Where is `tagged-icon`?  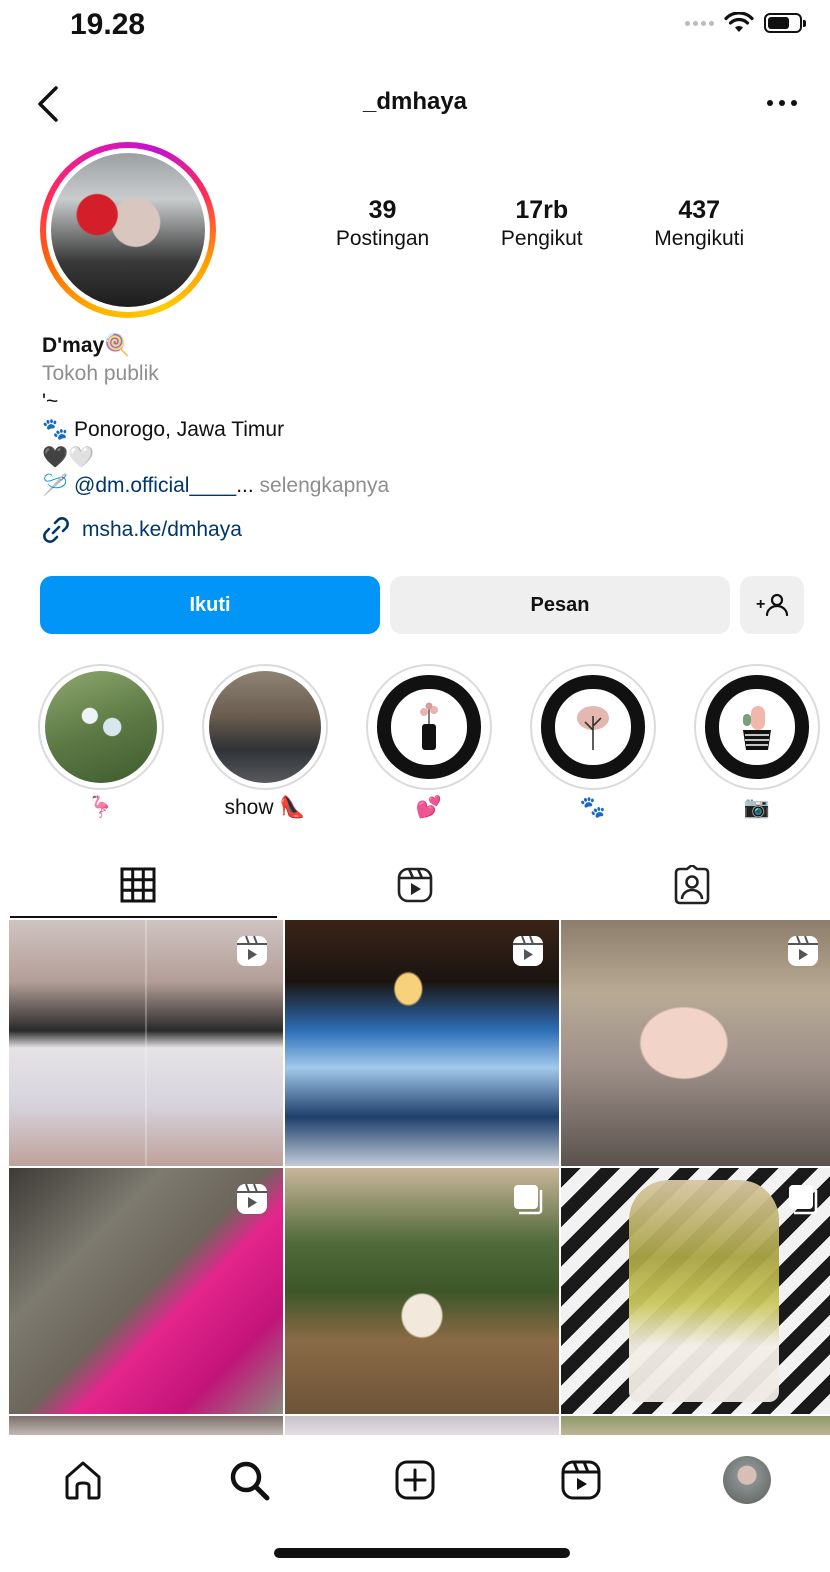
tagged-icon is located at coordinates (691, 885).